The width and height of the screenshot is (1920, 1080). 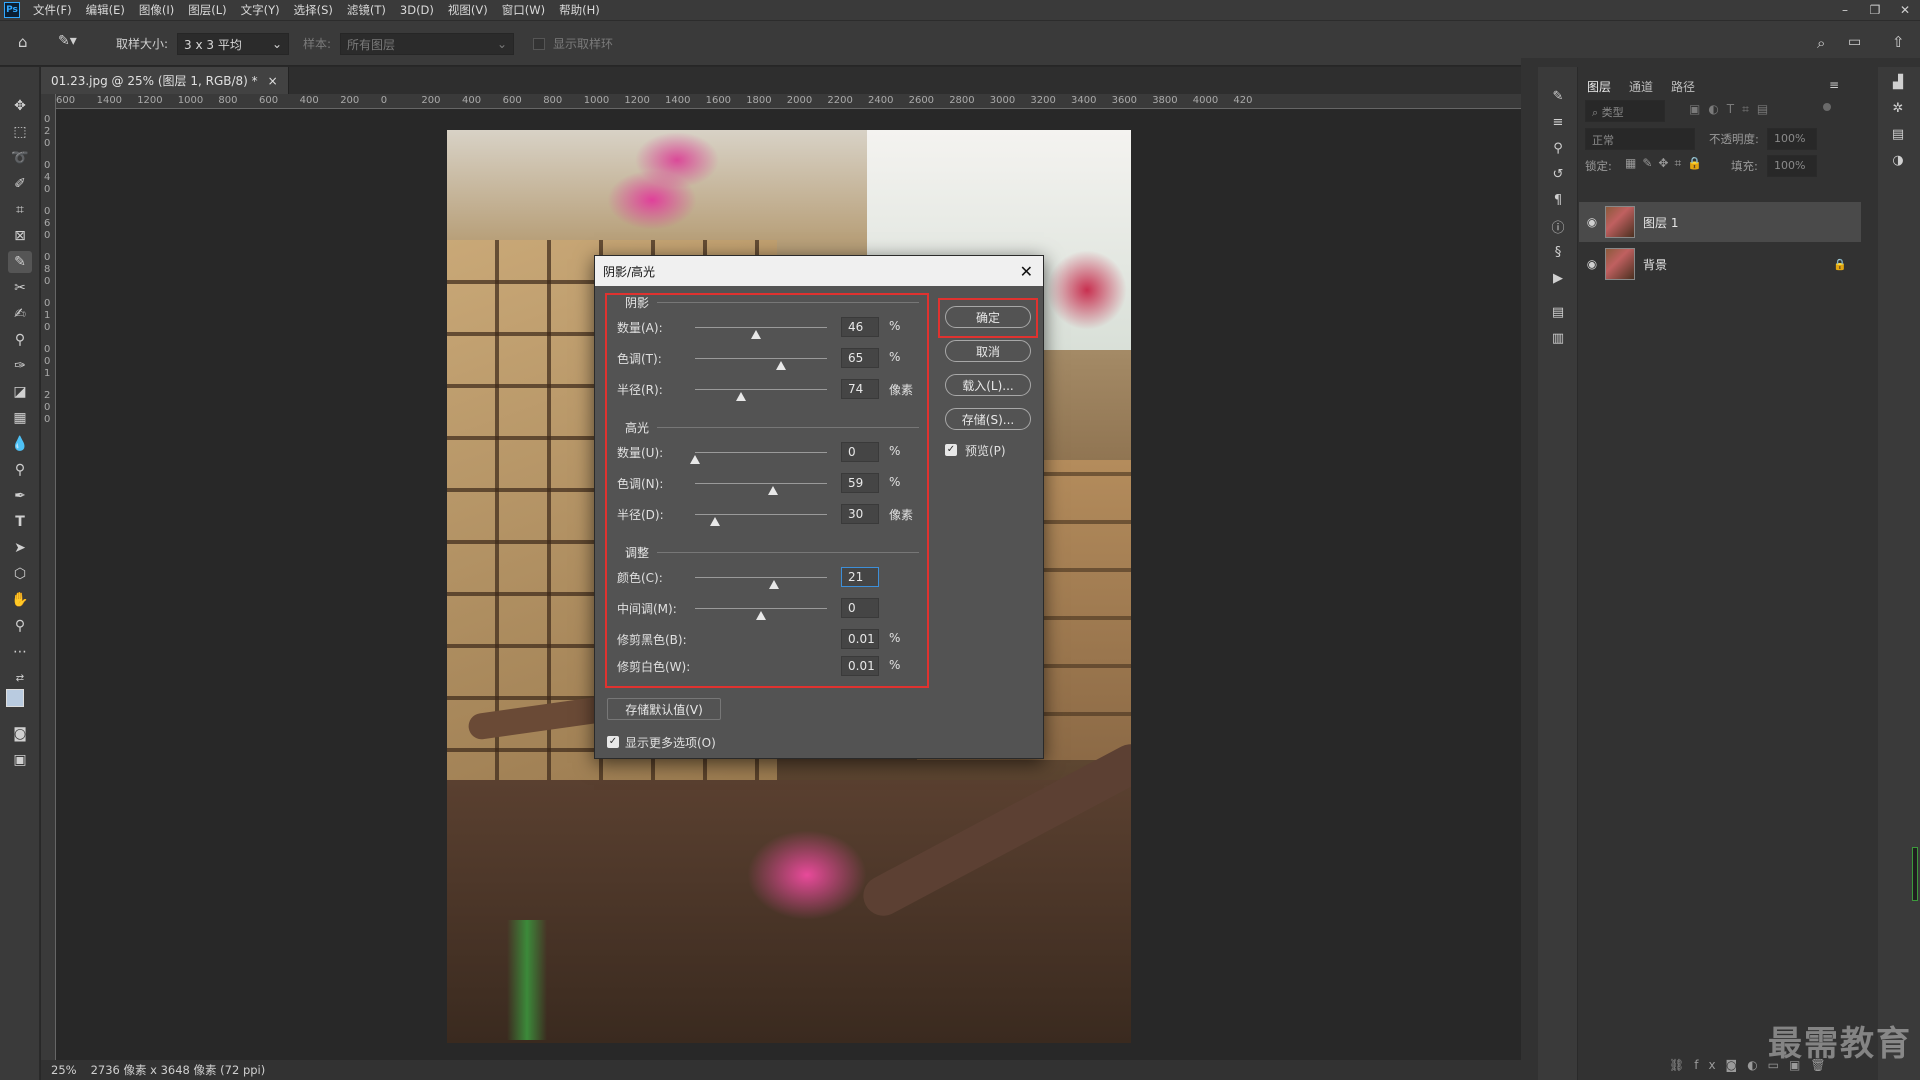 What do you see at coordinates (20, 522) in the screenshot?
I see `type-tool-icon: T` at bounding box center [20, 522].